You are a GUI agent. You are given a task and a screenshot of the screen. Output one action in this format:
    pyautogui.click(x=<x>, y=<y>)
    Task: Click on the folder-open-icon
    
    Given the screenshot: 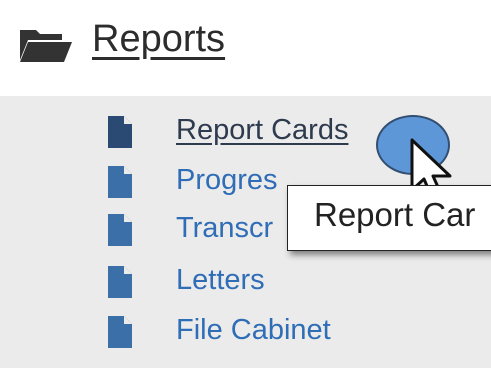 What is the action you would take?
    pyautogui.click(x=46, y=46)
    